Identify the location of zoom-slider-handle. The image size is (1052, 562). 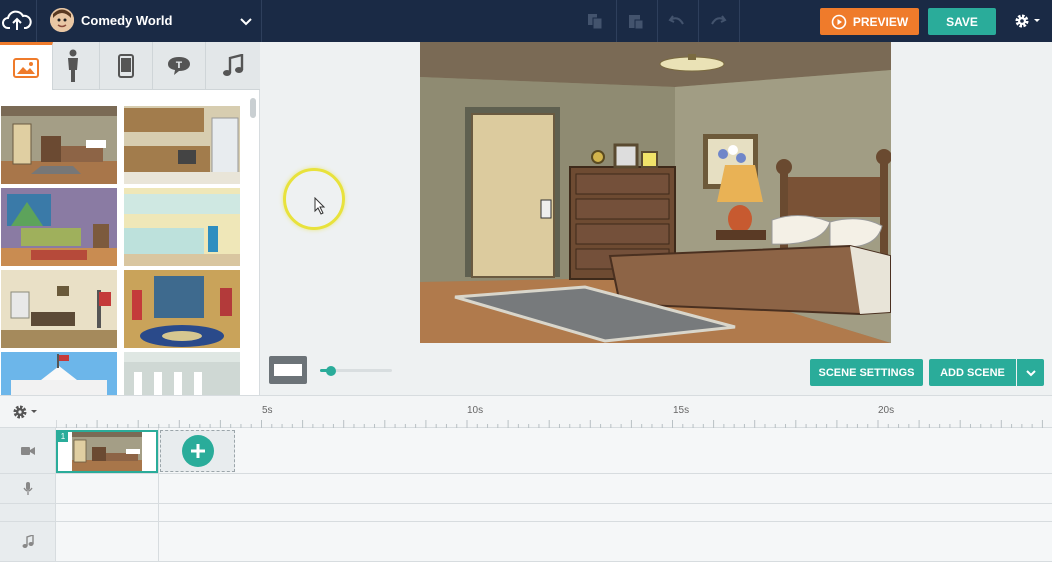
(330, 371).